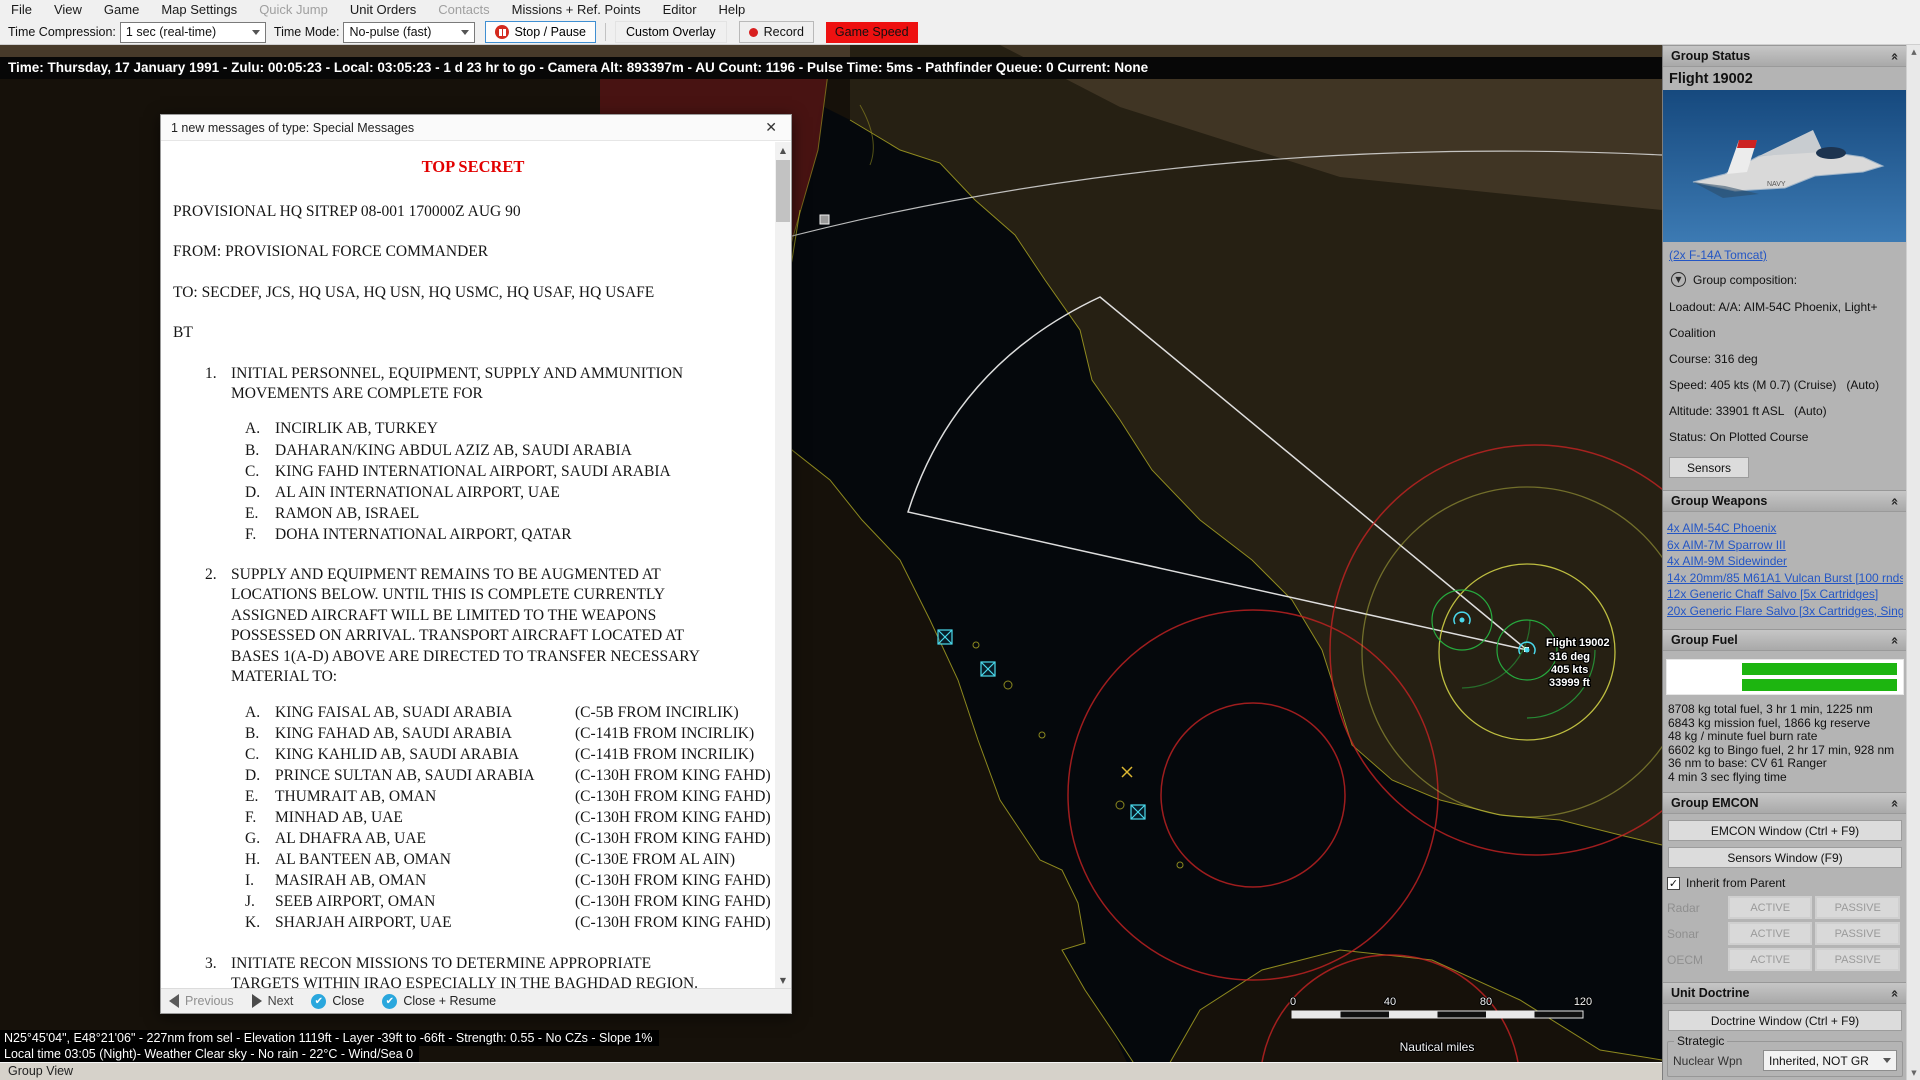 The height and width of the screenshot is (1080, 1920). I want to click on sonar-active-button: ACTIVE, so click(1770, 933).